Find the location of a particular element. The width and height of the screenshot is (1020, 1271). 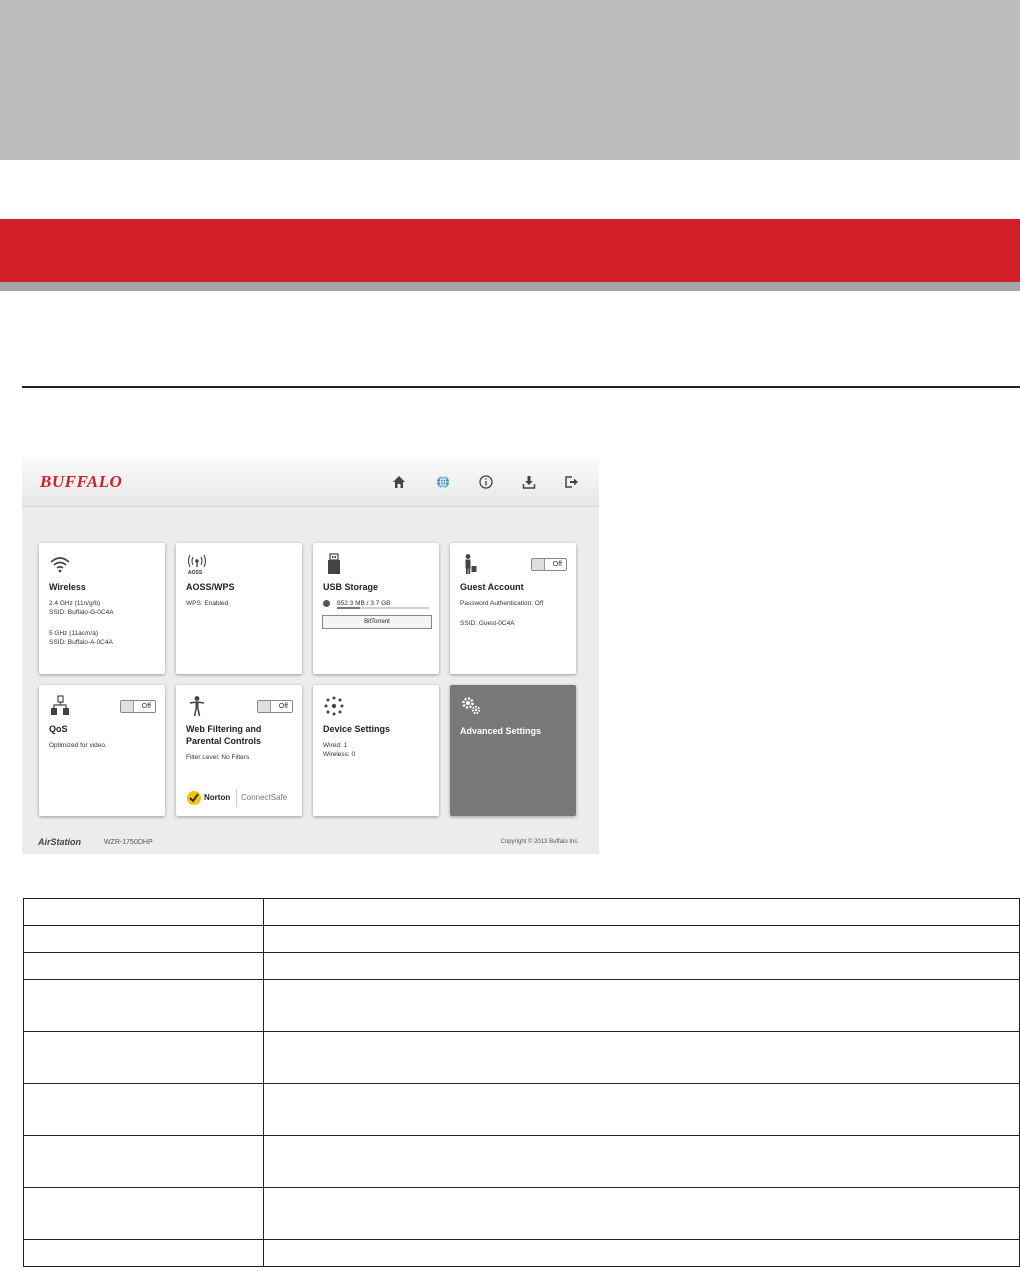

home-icon is located at coordinates (399, 482).